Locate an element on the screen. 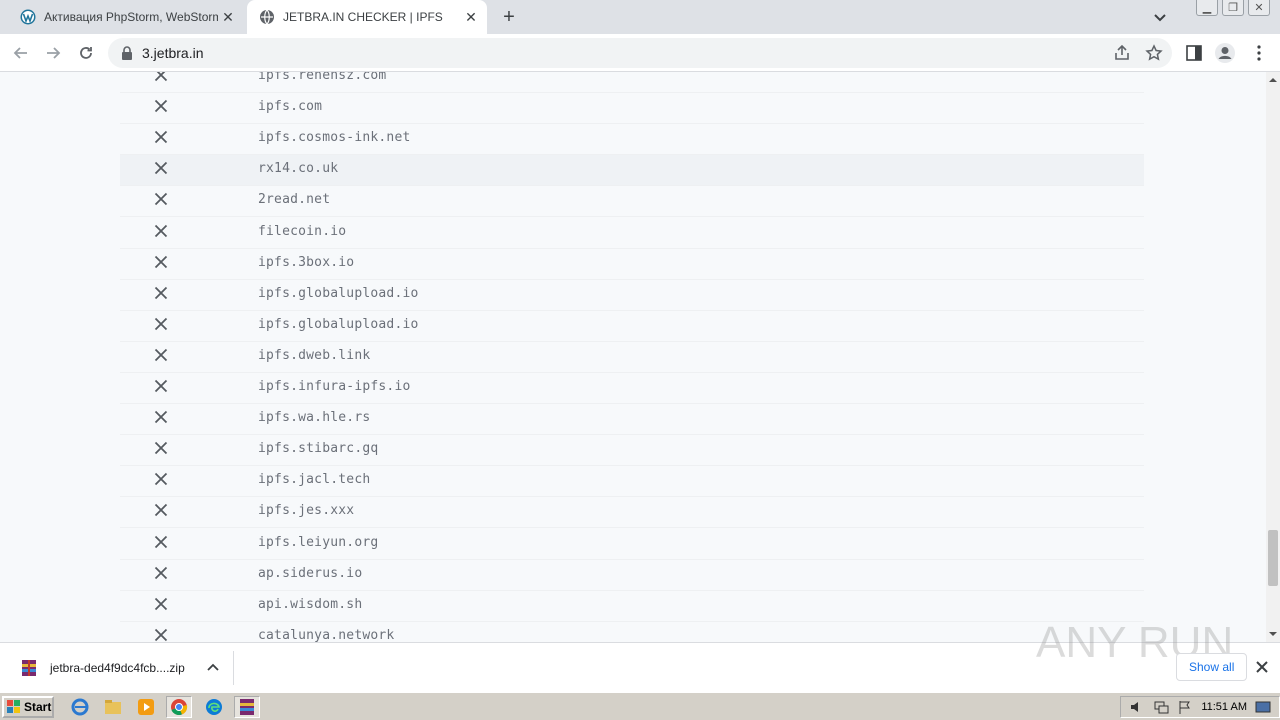  domain-row: ipfs.com is located at coordinates (632, 109).